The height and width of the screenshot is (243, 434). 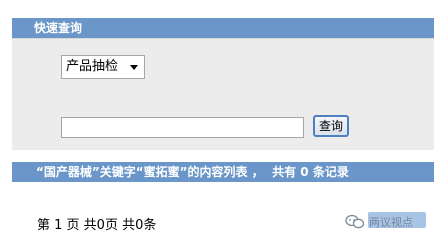 I want to click on watermark: 两议视点, so click(x=384, y=222).